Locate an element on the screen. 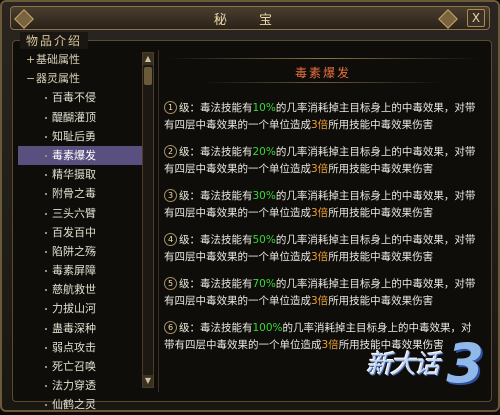 The image size is (500, 415). proc-chance: 70% is located at coordinates (264, 284).